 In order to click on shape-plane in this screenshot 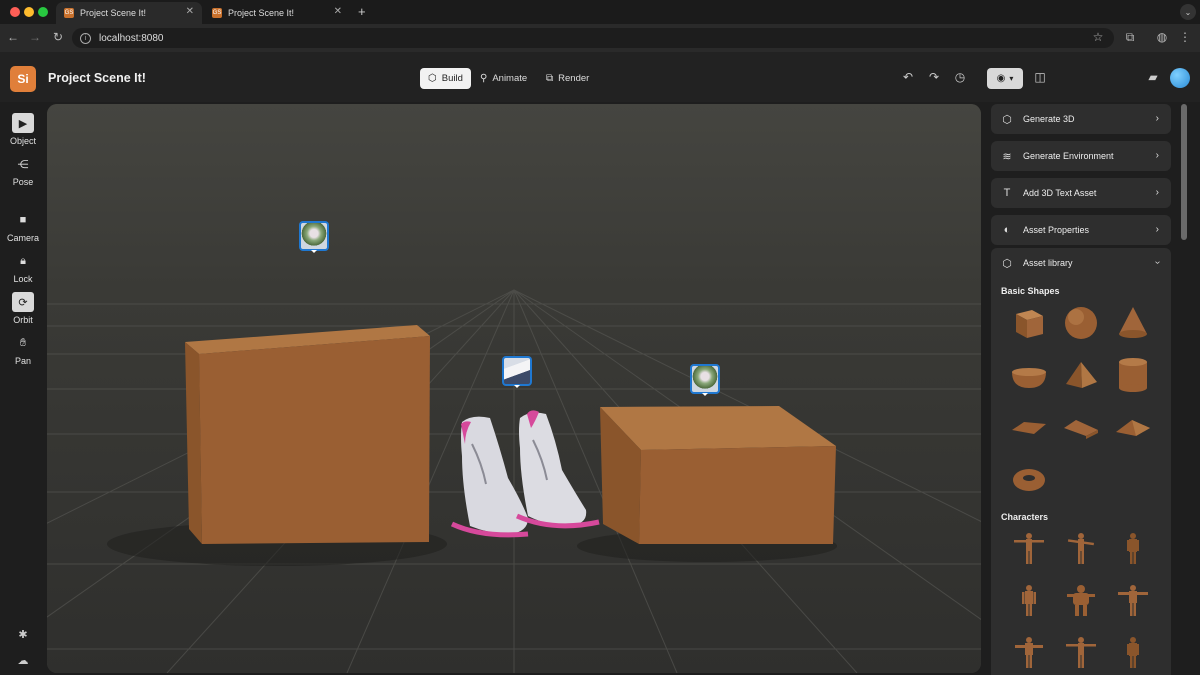, I will do `click(1029, 427)`.